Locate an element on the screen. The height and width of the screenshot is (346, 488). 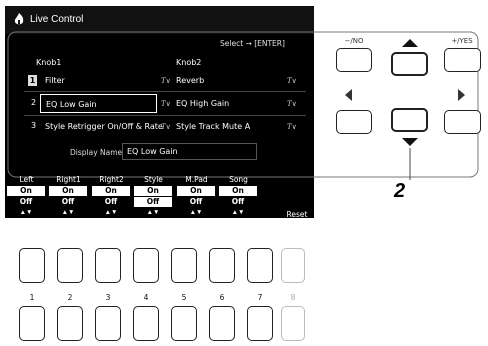
button-number-6: 6 is located at coordinates (222, 297).